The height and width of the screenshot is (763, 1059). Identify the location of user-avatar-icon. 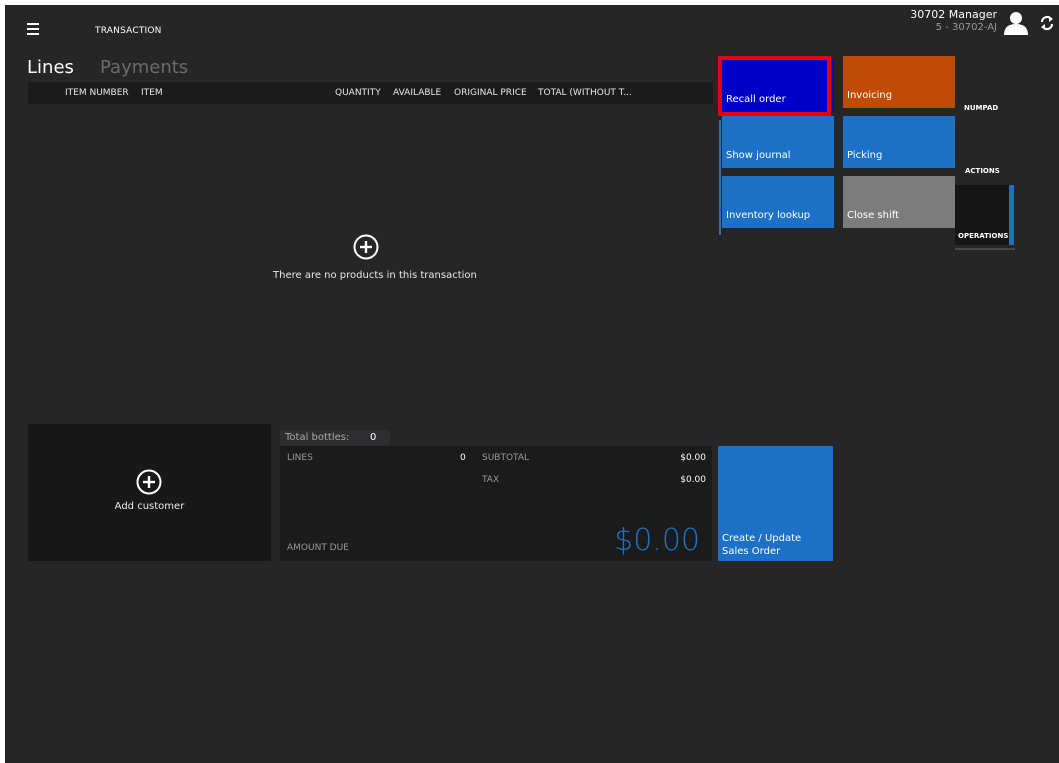
(1016, 22).